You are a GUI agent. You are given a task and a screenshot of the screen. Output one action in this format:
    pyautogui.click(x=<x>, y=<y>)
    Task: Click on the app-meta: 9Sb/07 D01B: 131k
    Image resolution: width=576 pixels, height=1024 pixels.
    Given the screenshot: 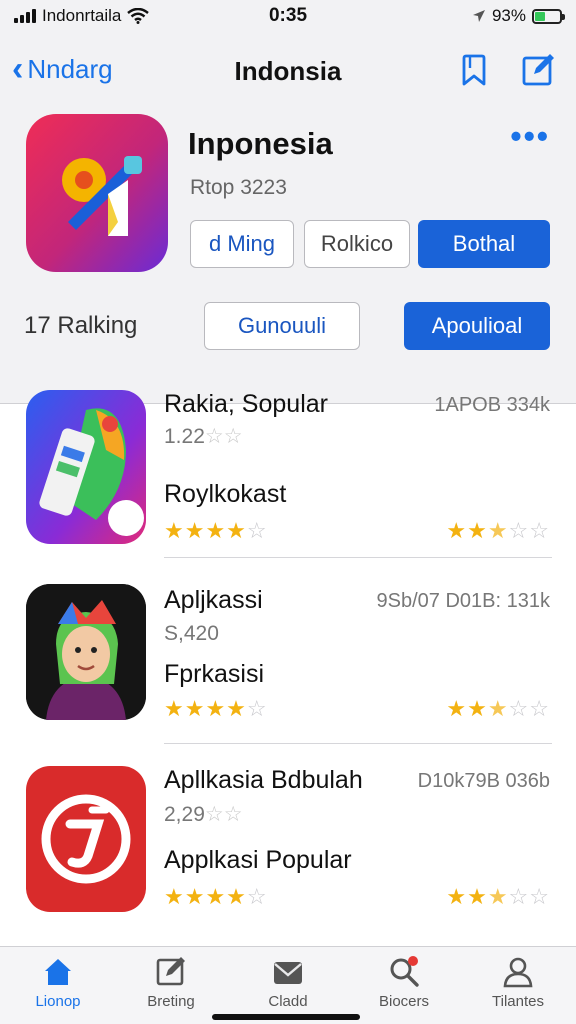 What is the action you would take?
    pyautogui.click(x=463, y=601)
    